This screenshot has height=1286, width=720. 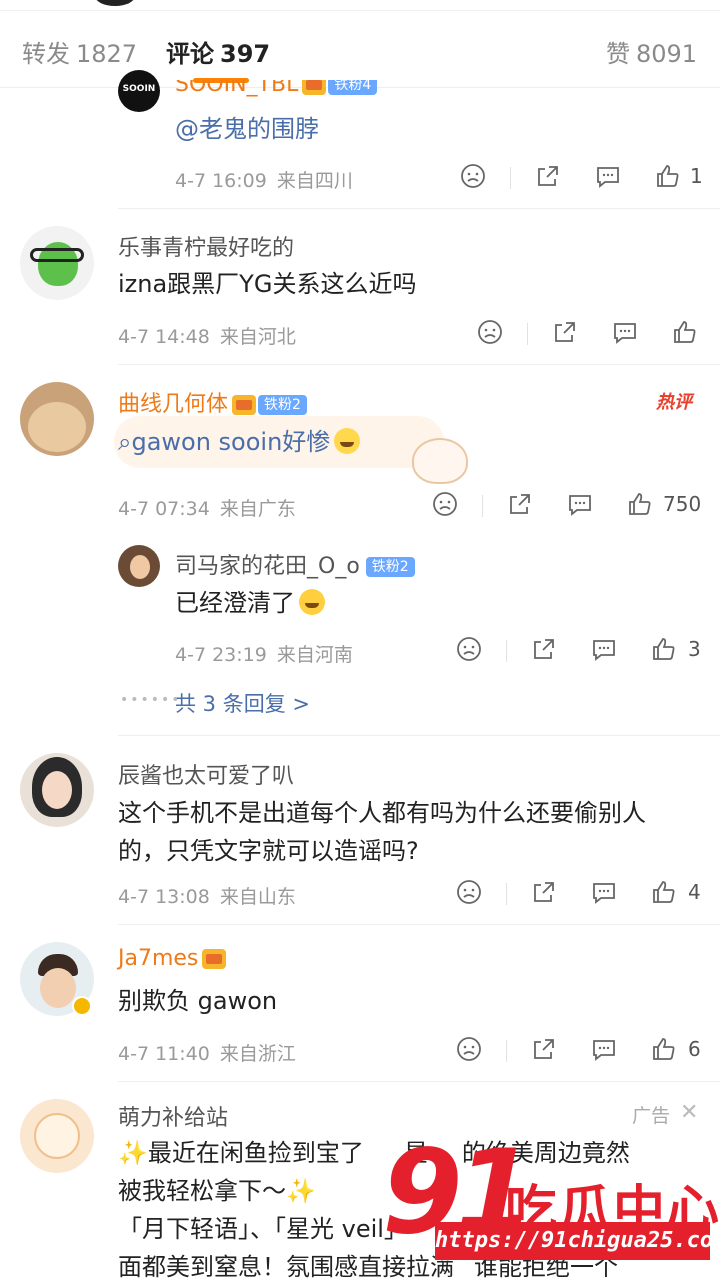 I want to click on comment-actions: 750, so click(x=572, y=506).